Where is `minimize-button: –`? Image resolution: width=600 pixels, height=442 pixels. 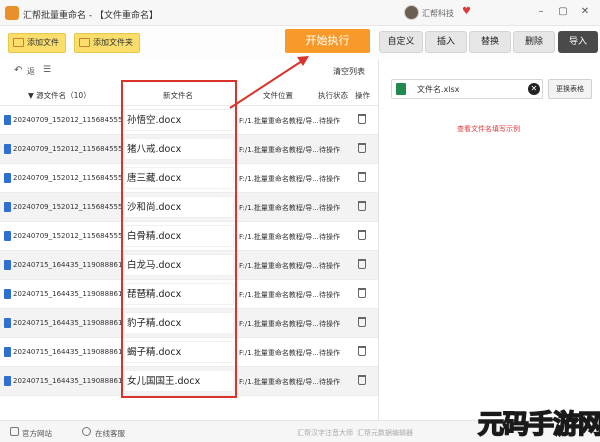
minimize-button: – is located at coordinates (541, 12).